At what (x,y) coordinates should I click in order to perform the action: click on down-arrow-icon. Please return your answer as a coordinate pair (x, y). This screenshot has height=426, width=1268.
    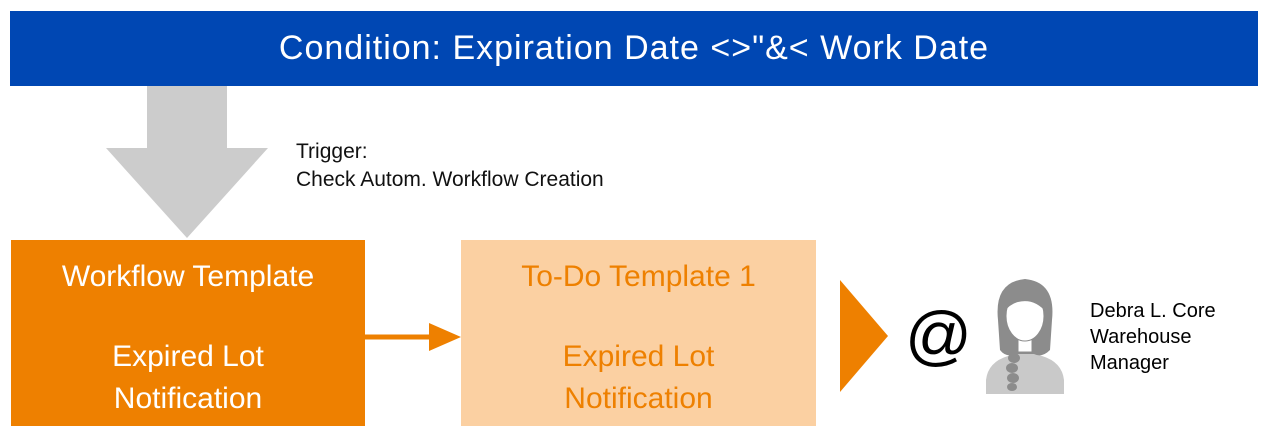
    Looking at the image, I should click on (187, 162).